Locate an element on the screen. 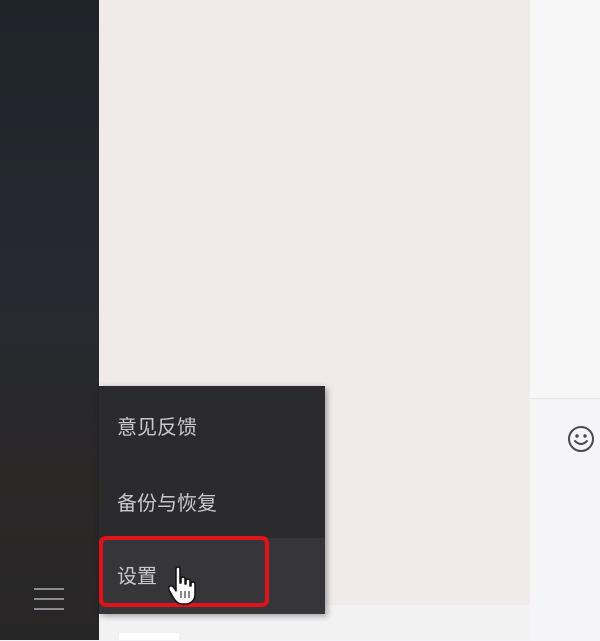  menu-item-settings: 设置 is located at coordinates (212, 576).